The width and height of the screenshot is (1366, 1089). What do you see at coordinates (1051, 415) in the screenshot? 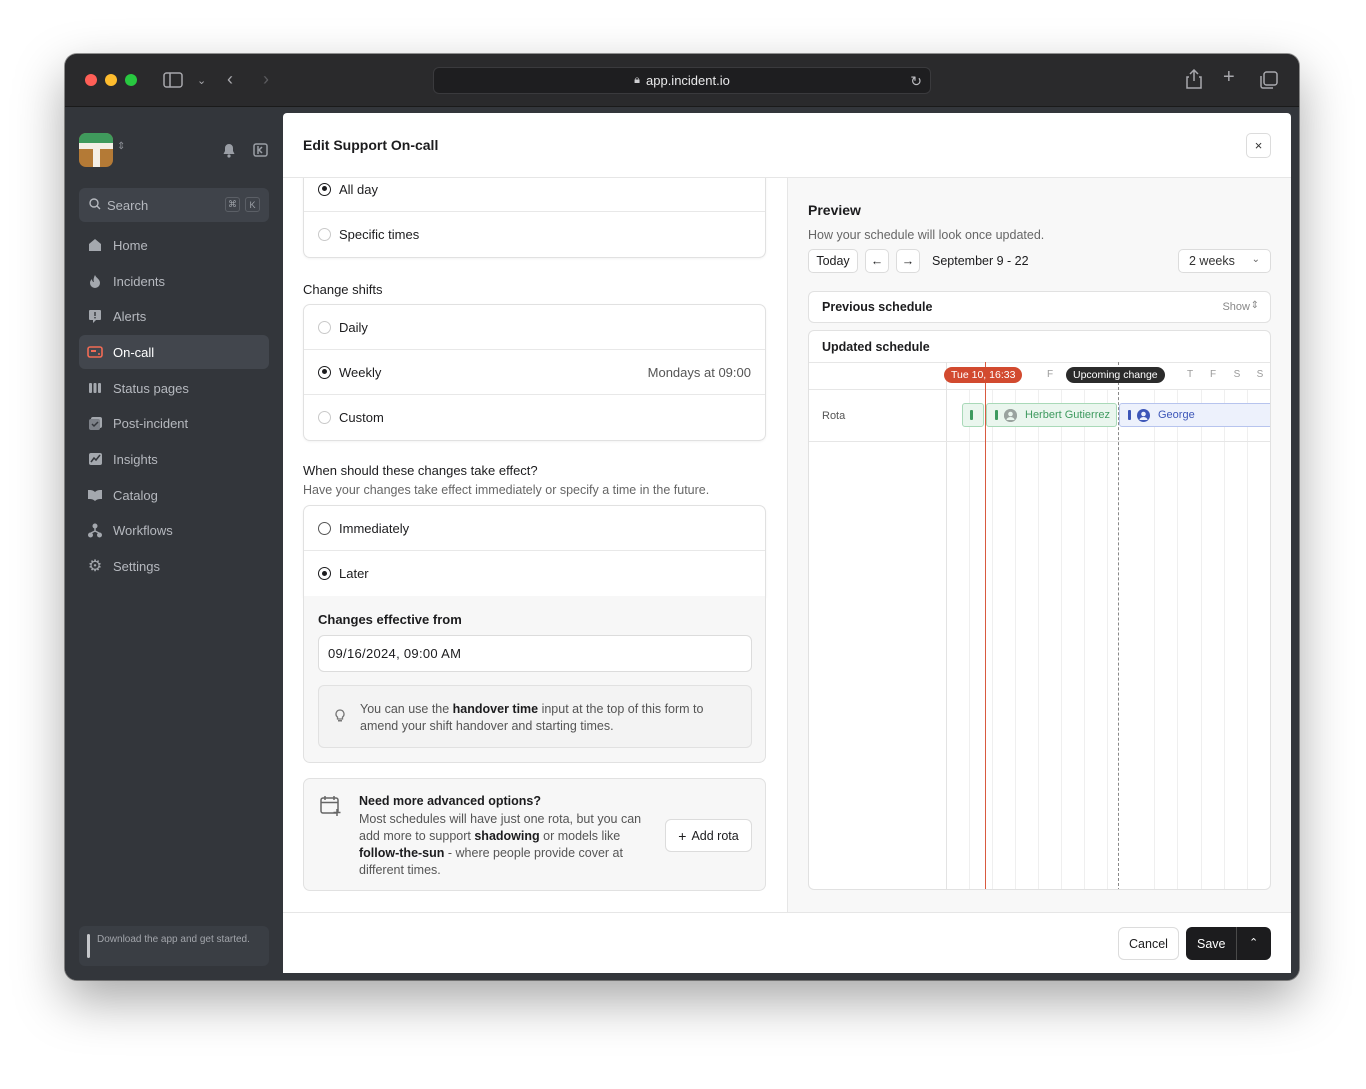
I see `shift-block-herbert: Herbert Gutierrez` at bounding box center [1051, 415].